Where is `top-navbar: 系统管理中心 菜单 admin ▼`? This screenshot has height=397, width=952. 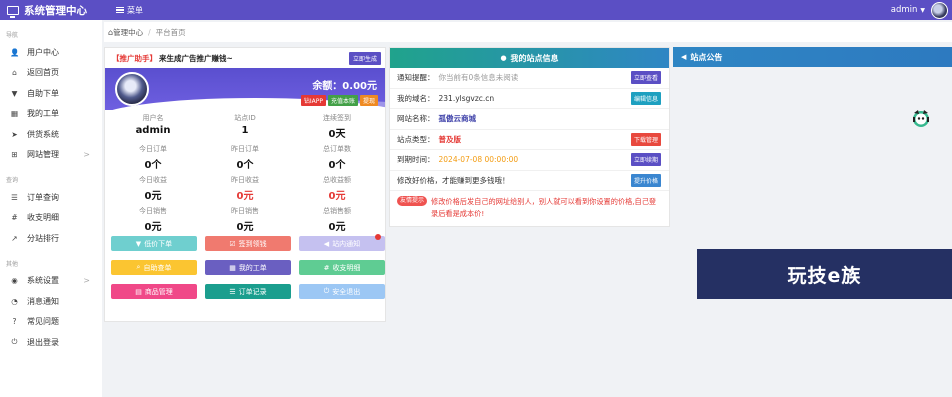
top-navbar: 系统管理中心 菜单 admin ▼ is located at coordinates (476, 10).